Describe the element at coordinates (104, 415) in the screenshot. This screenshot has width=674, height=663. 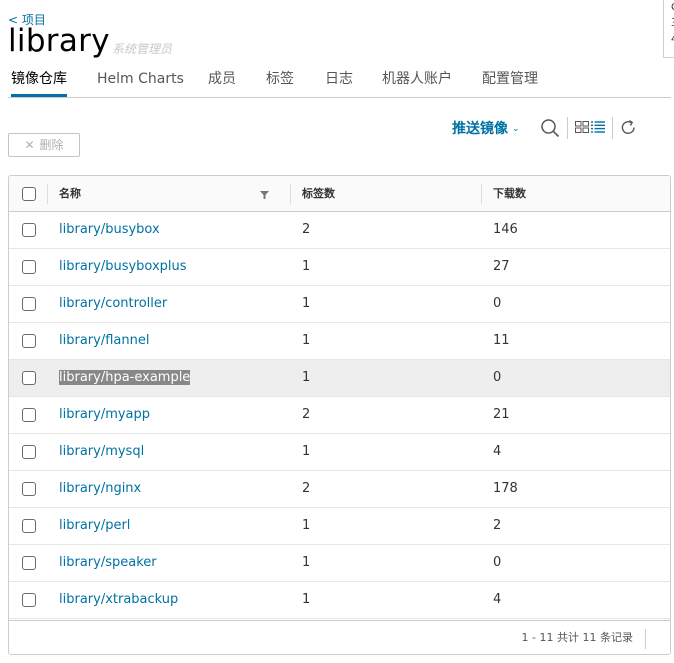
I see `repository-name-link: library/myapp` at that location.